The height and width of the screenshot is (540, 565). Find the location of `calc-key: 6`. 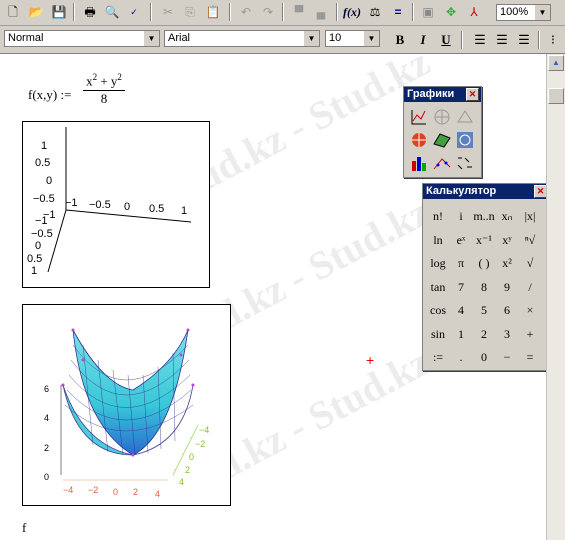

calc-key: 6 is located at coordinates (507, 310).